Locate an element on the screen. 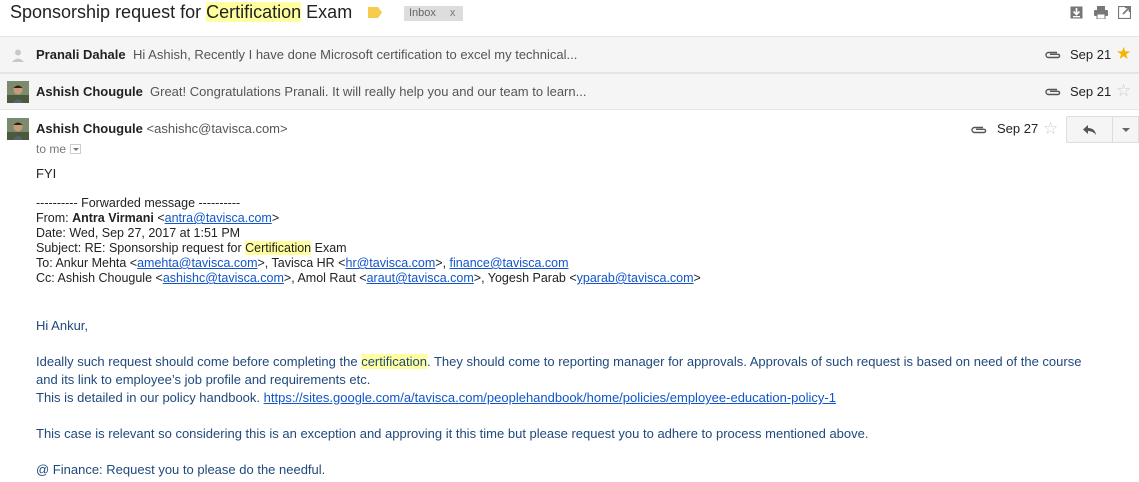 The height and width of the screenshot is (482, 1139). to-email-link: finance@tavisca.com is located at coordinates (509, 263).